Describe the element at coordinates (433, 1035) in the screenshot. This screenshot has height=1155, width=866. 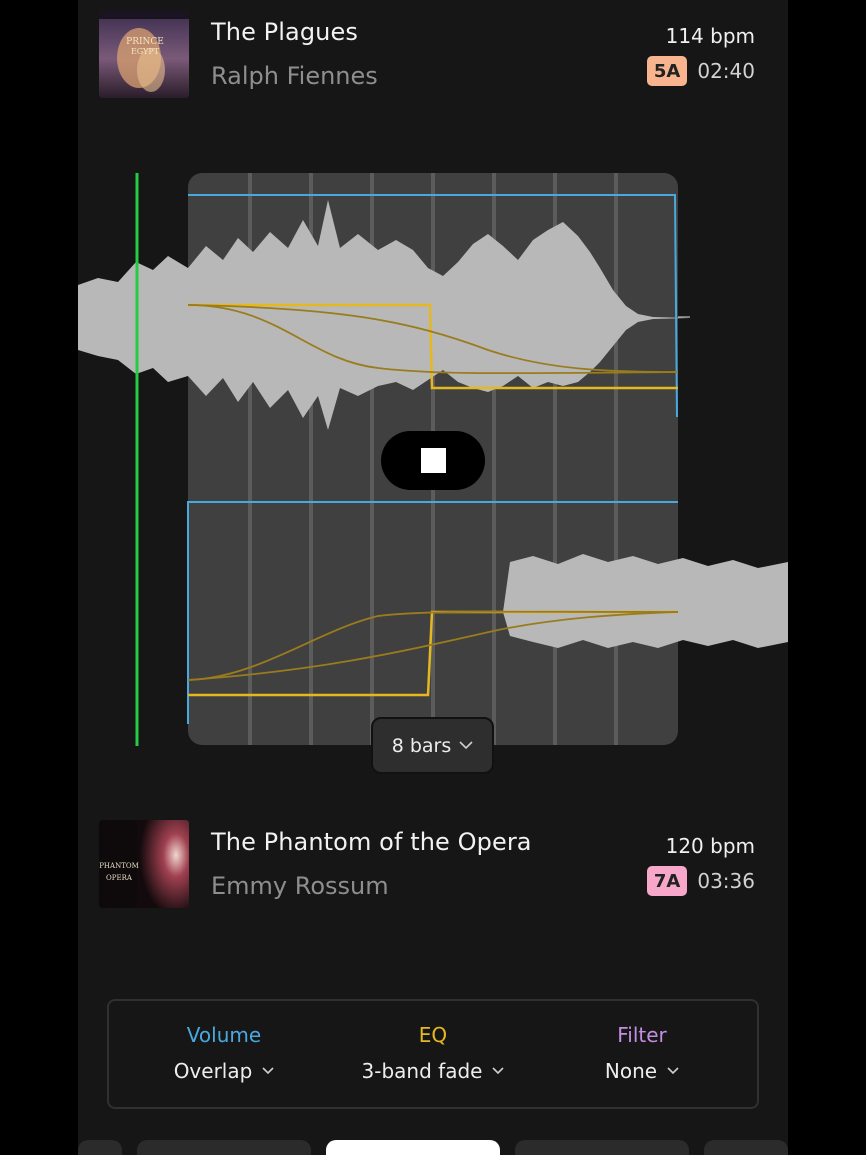
I see `eq-label: EQ` at that location.